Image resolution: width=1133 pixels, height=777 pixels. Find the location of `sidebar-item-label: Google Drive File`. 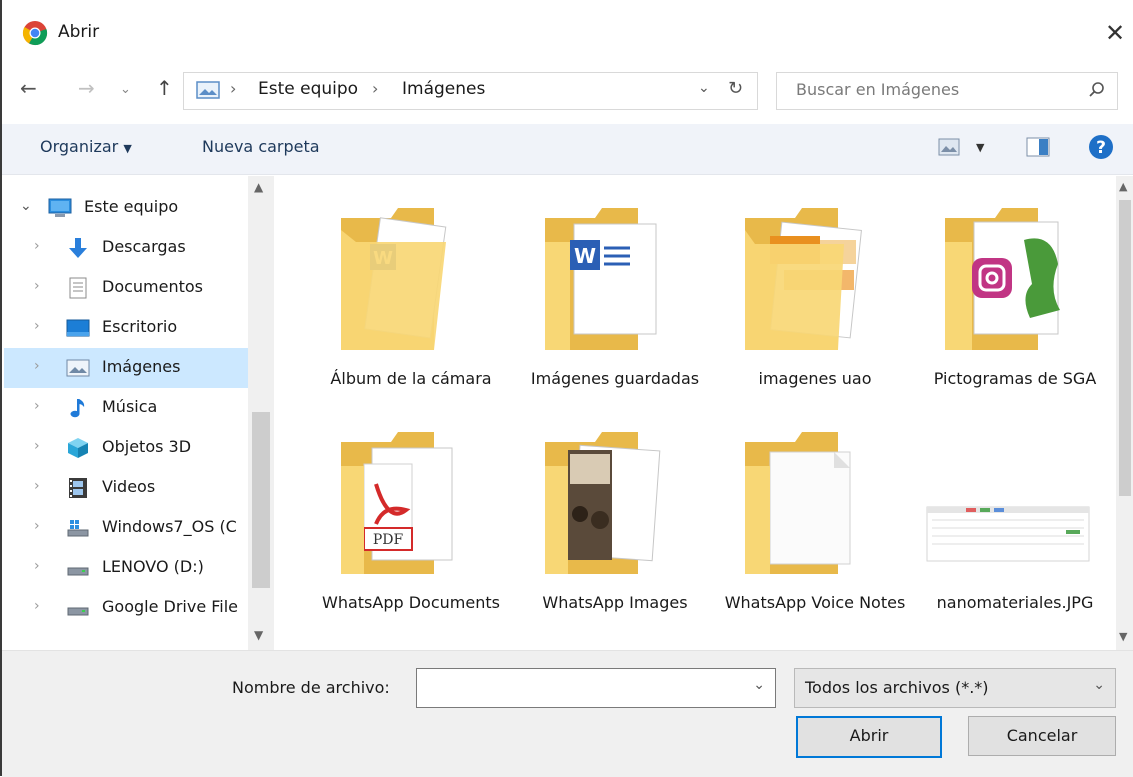

sidebar-item-label: Google Drive File is located at coordinates (170, 606).